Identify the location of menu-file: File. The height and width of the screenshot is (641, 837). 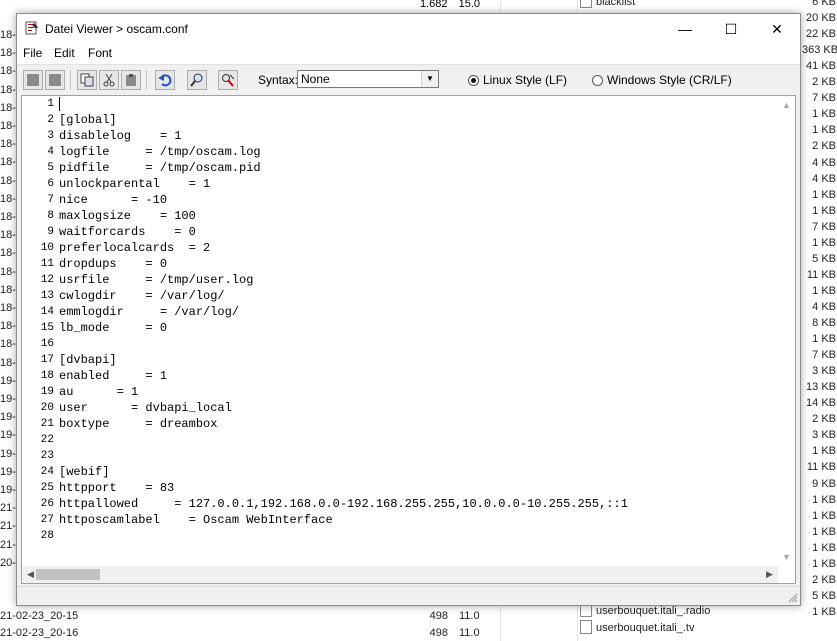
(32, 53).